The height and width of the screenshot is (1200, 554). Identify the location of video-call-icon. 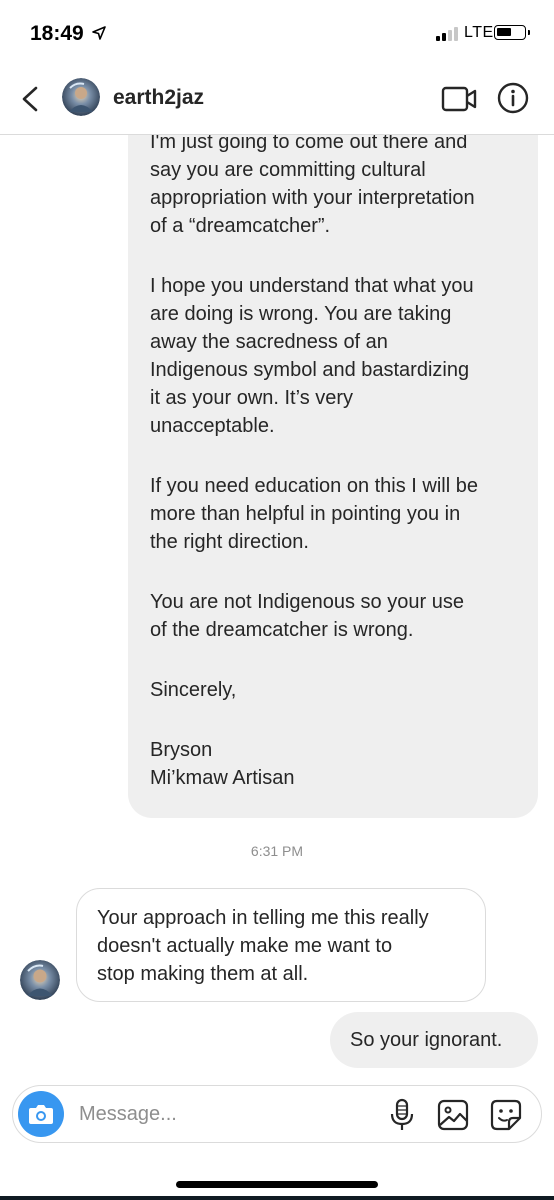
(459, 99).